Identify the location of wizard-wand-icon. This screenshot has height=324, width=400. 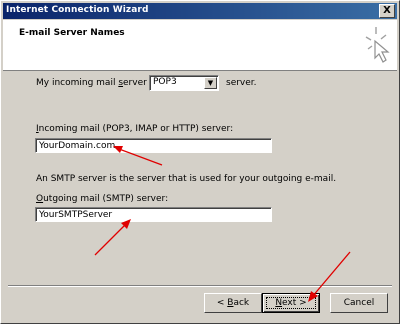
(377, 45).